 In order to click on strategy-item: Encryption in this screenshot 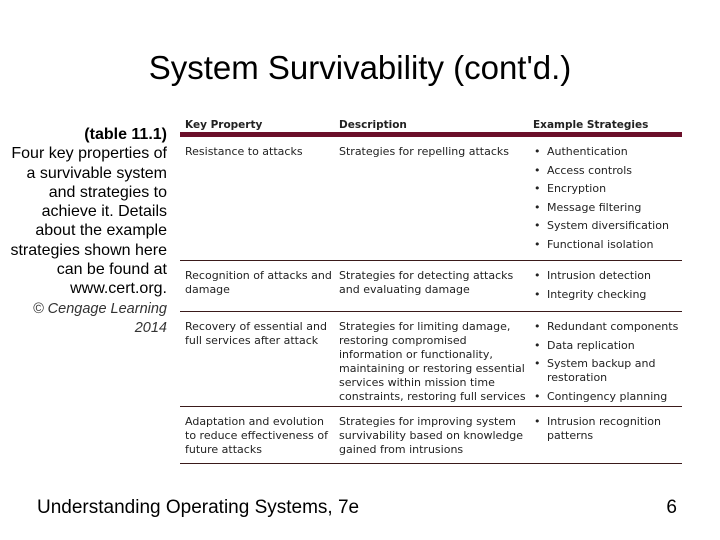, I will do `click(607, 189)`.